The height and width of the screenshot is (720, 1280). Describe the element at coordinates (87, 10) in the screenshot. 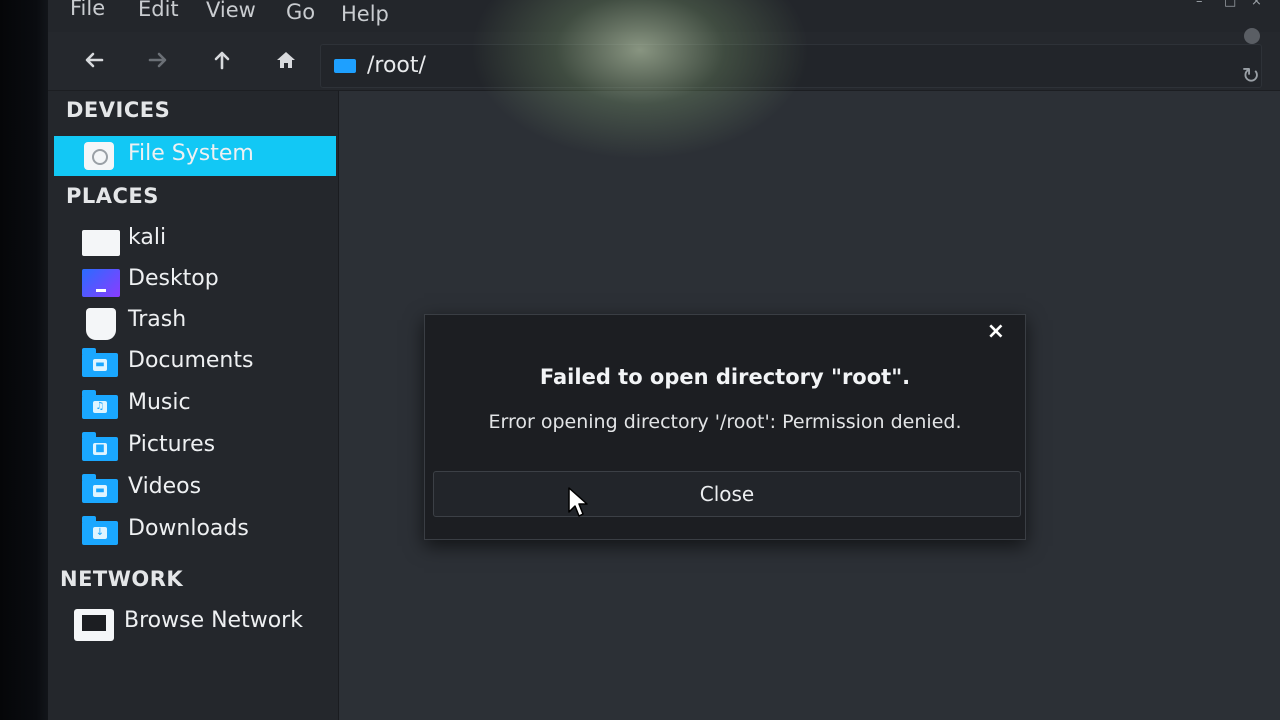

I see `menu-file: File` at that location.